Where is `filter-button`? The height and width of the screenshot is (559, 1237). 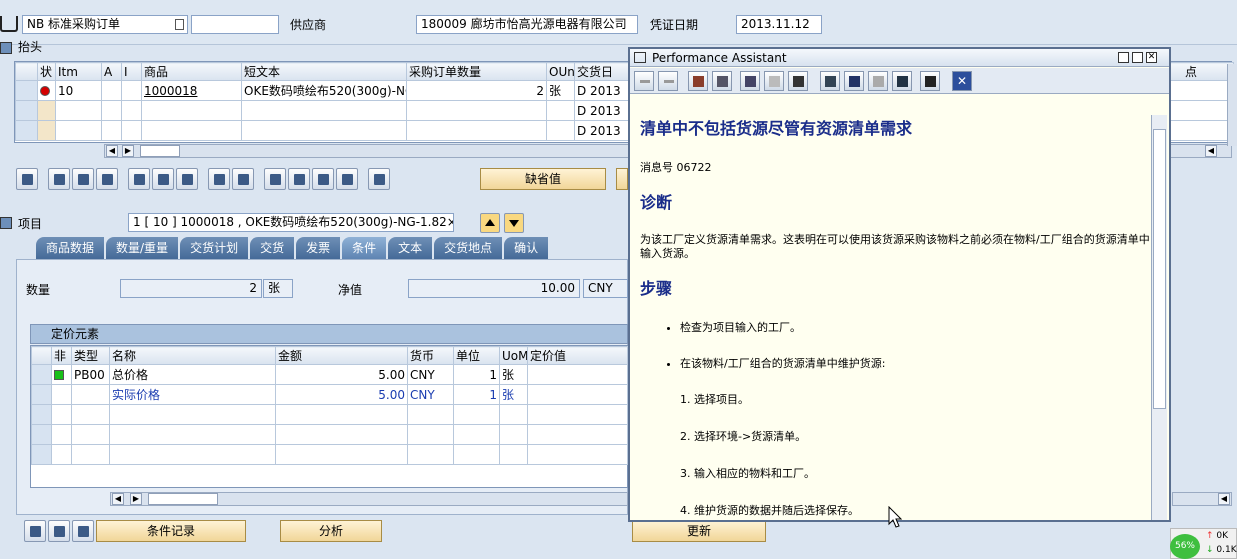 filter-button is located at coordinates (299, 179).